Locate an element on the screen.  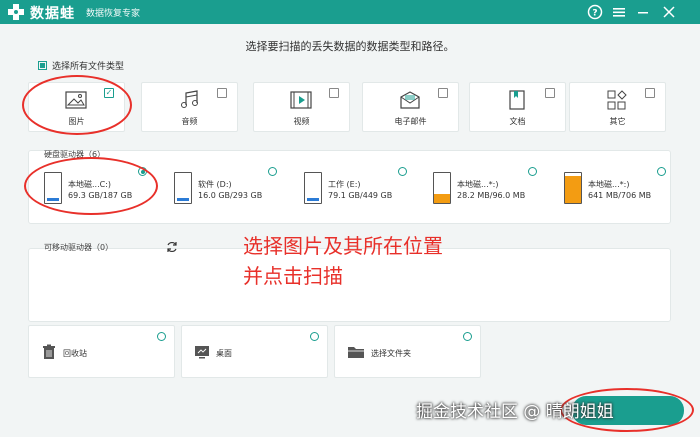
file-type-label: 视频 is located at coordinates (301, 121).